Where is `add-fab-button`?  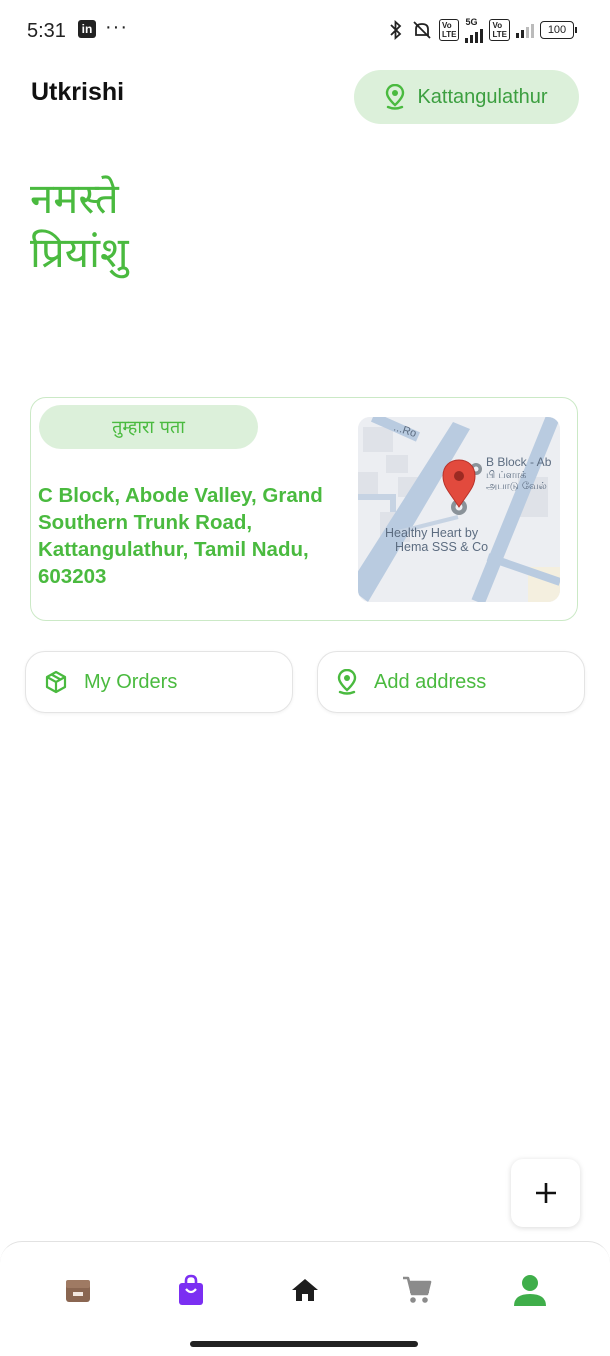
add-fab-button is located at coordinates (545, 1193).